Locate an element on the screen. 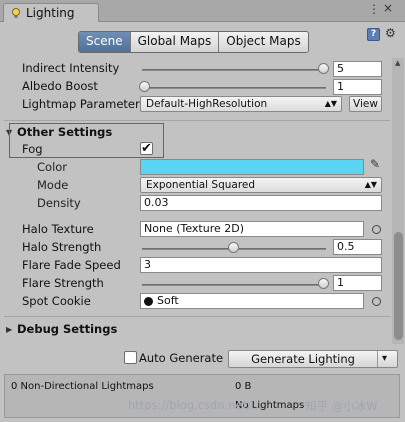 This screenshot has height=422, width=405. lighting-window-tab: Lighting is located at coordinates (51, 12).